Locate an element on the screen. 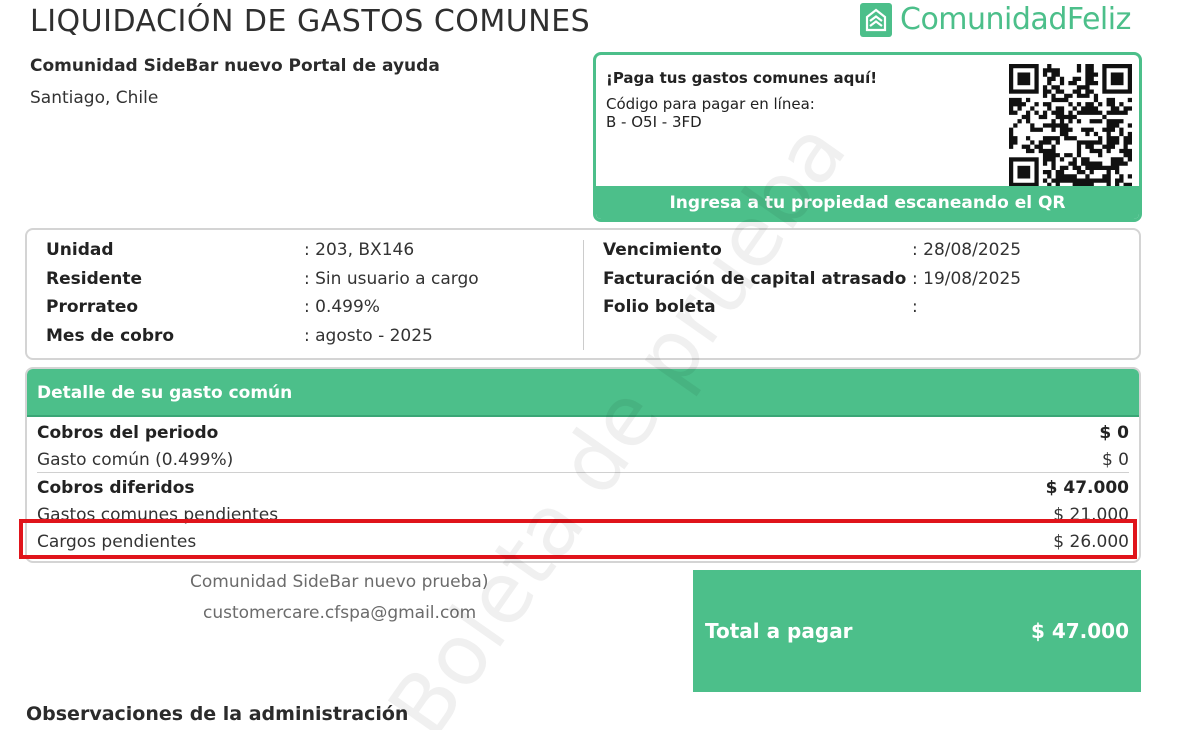  info-unit-value: : 203, BX146 is located at coordinates (359, 250).